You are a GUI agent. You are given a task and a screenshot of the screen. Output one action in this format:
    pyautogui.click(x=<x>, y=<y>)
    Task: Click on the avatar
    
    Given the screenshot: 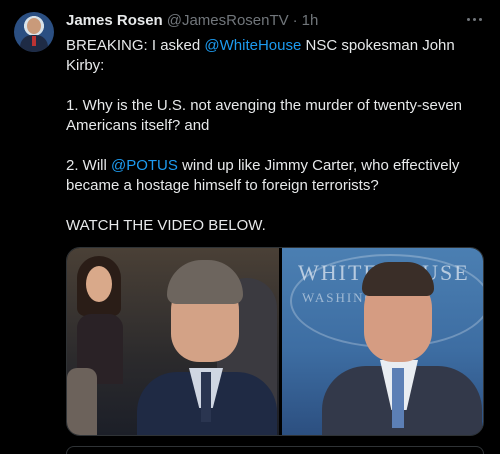 What is the action you would take?
    pyautogui.click(x=34, y=32)
    